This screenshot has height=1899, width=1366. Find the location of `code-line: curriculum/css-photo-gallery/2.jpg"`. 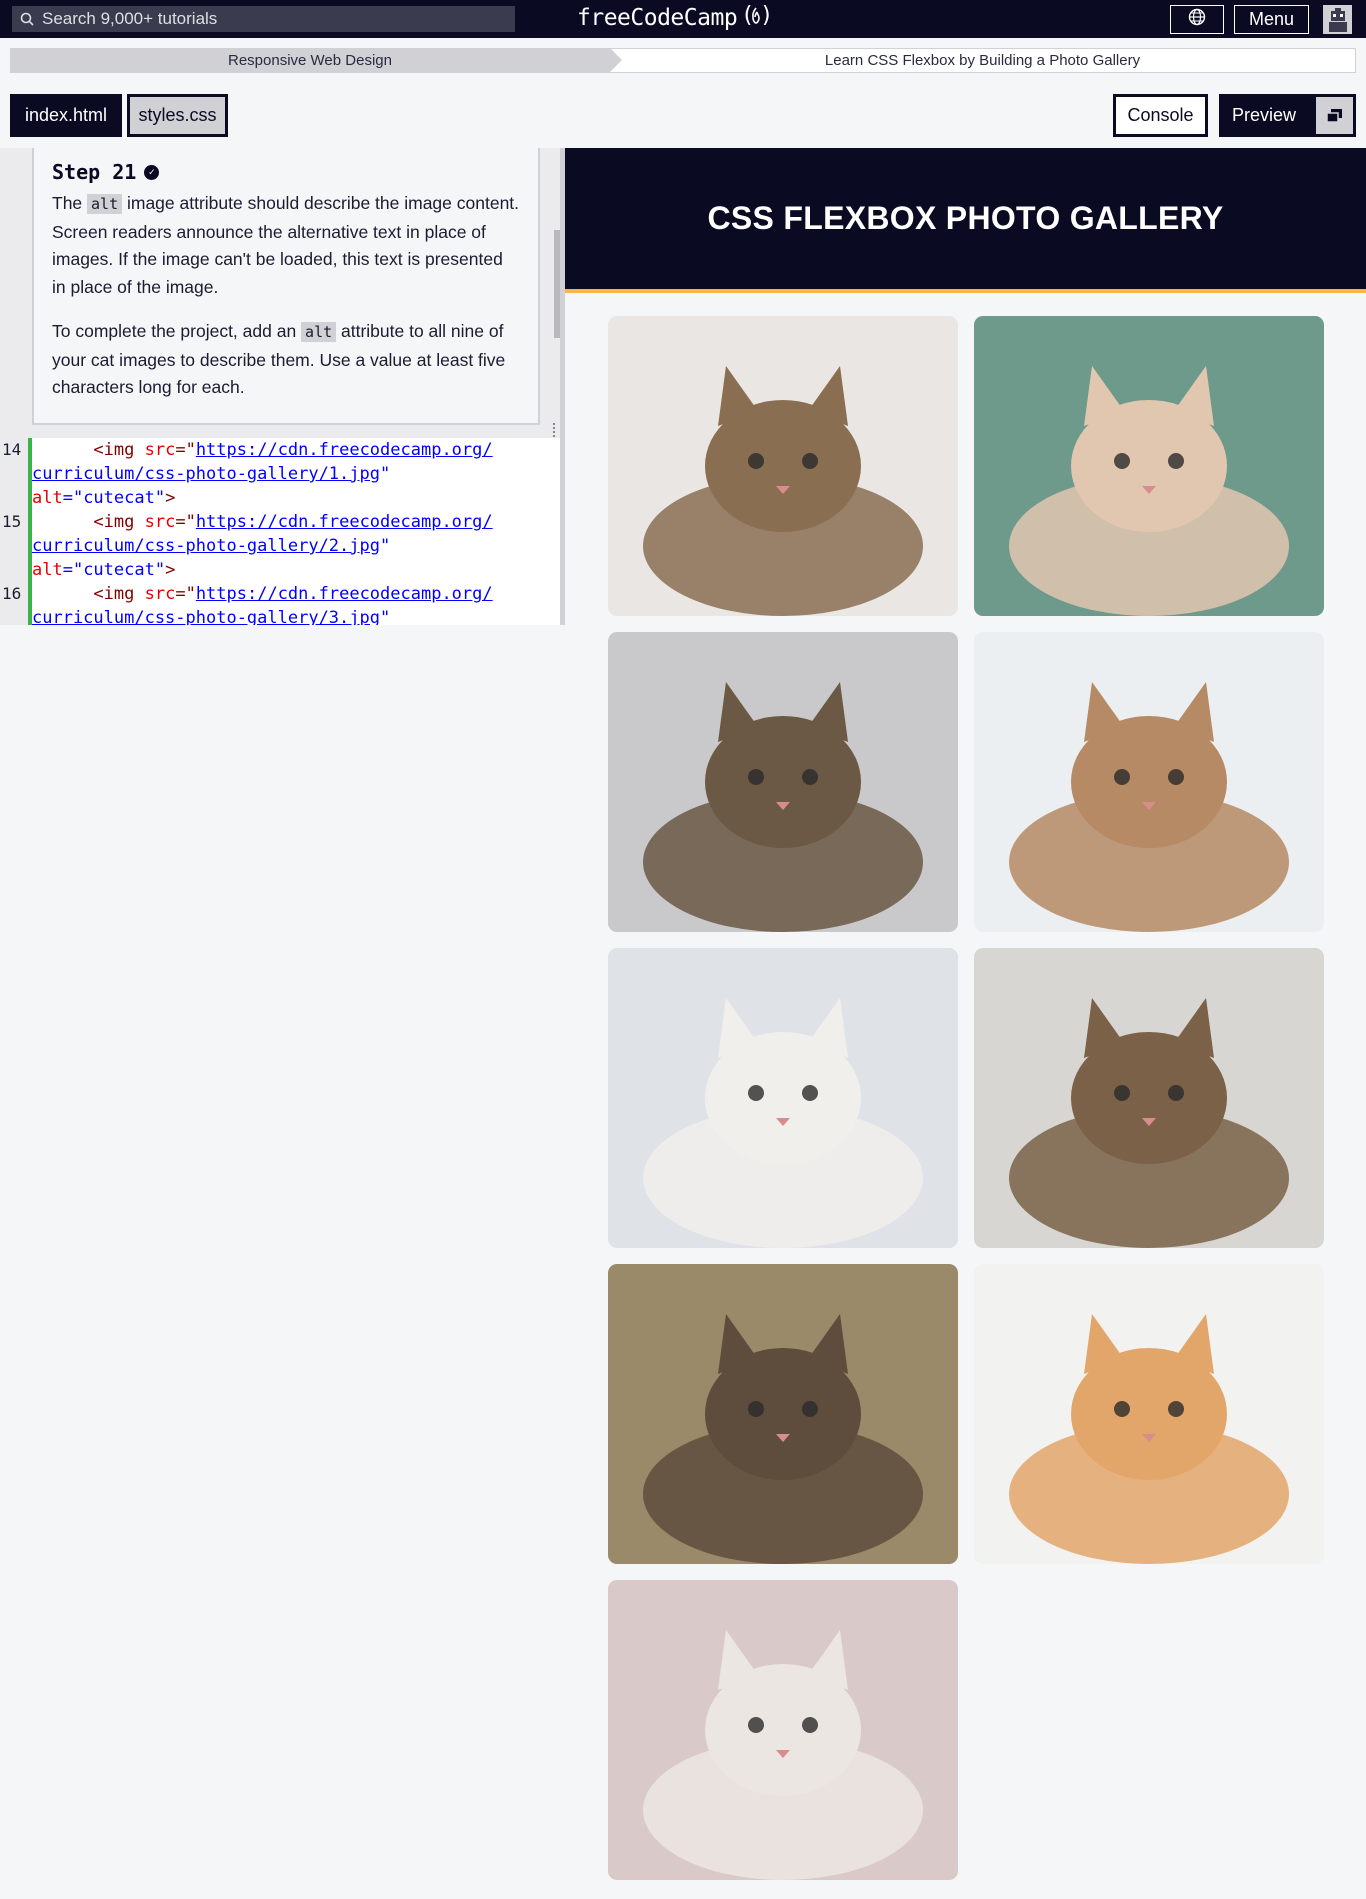

code-line: curriculum/css-photo-gallery/2.jpg" is located at coordinates (211, 546).